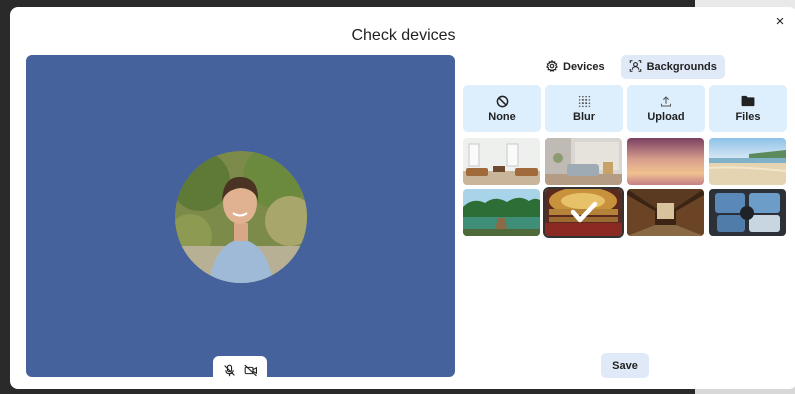 The height and width of the screenshot is (394, 795). Describe the element at coordinates (583, 212) in the screenshot. I see `background-thumb-theater` at that location.